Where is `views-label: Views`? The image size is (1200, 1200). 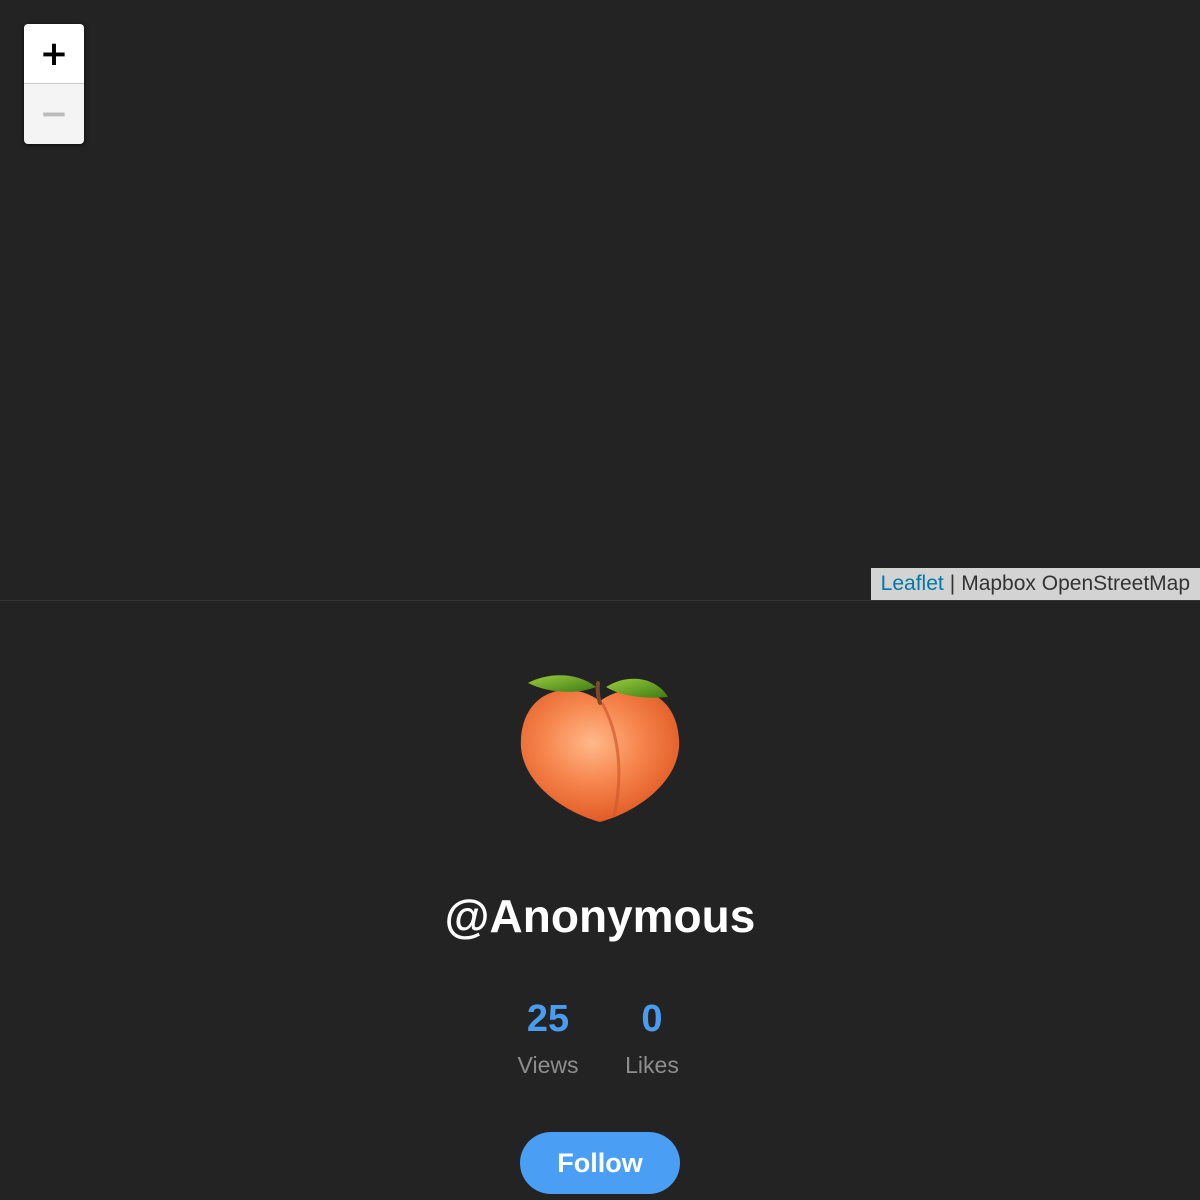 views-label: Views is located at coordinates (548, 1065).